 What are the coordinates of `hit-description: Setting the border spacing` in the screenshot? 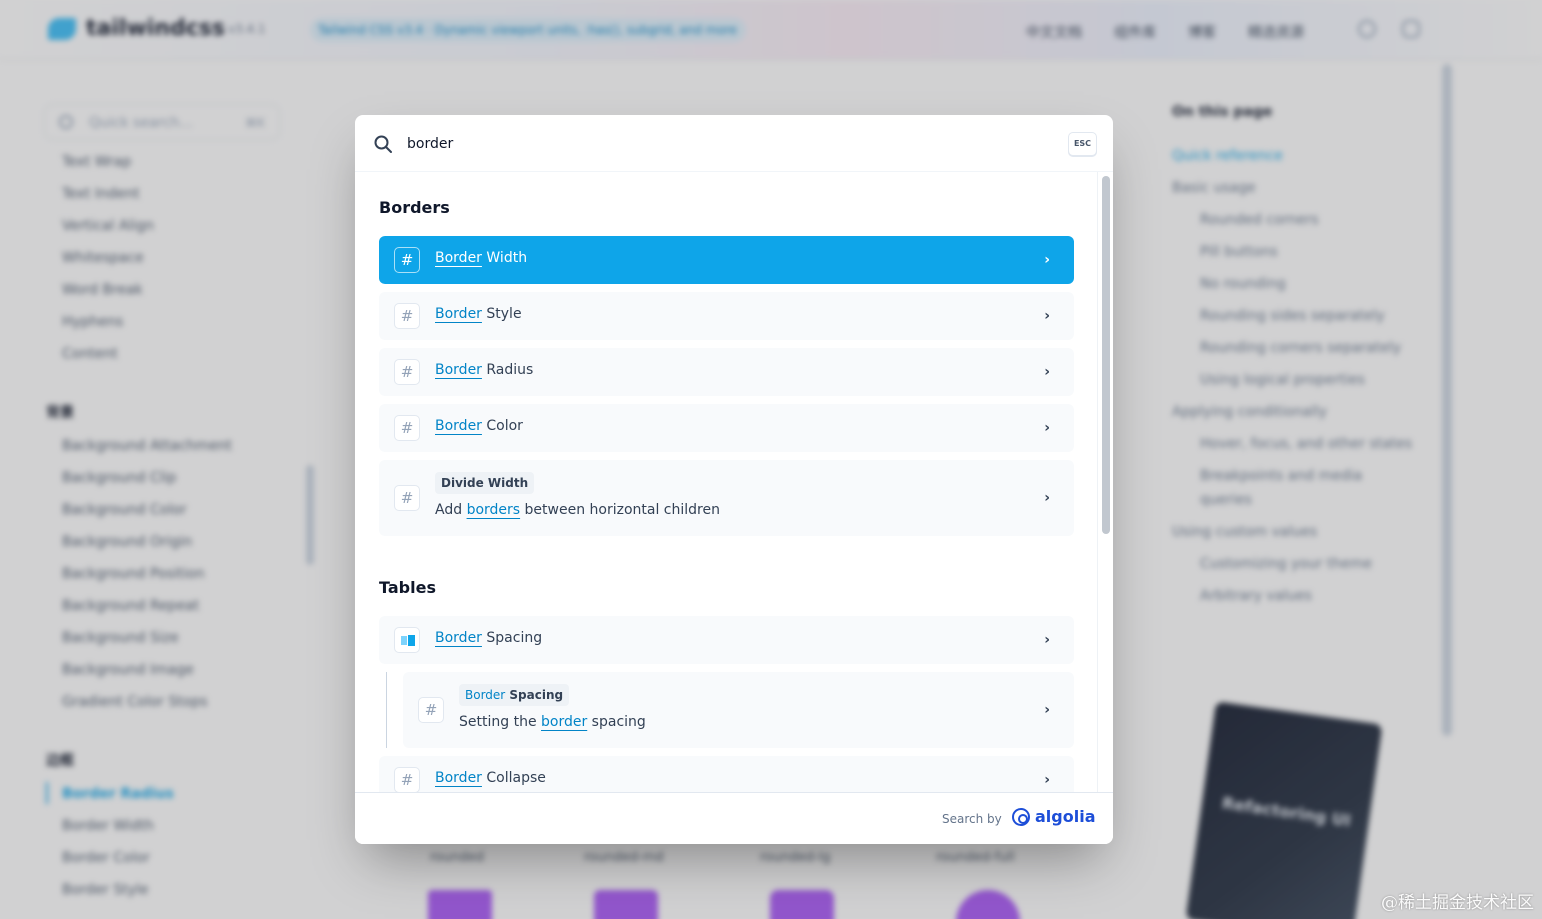 It's located at (552, 722).